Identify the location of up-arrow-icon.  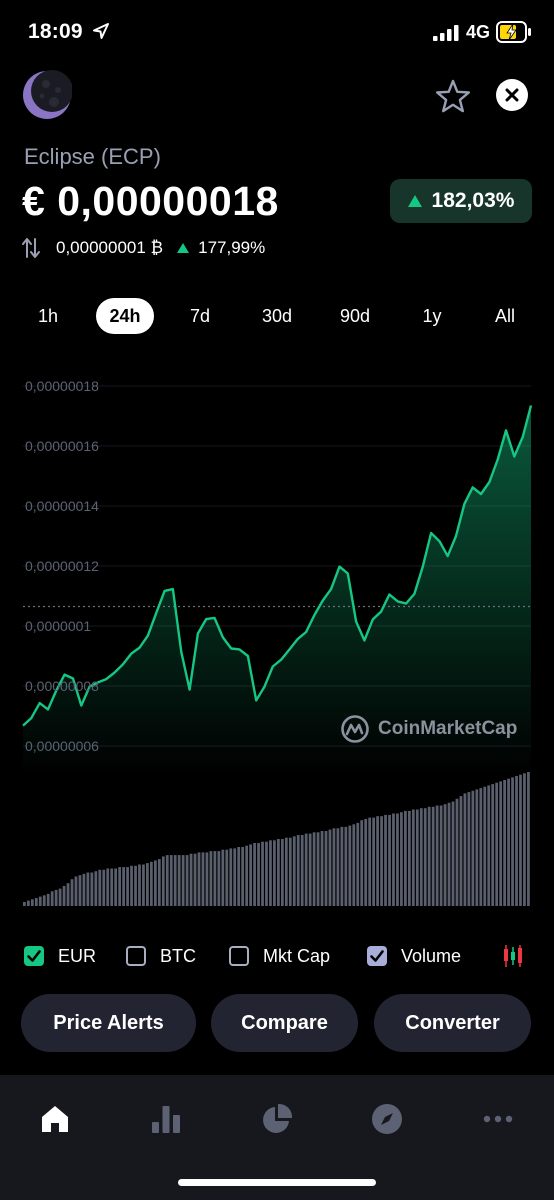
(183, 248).